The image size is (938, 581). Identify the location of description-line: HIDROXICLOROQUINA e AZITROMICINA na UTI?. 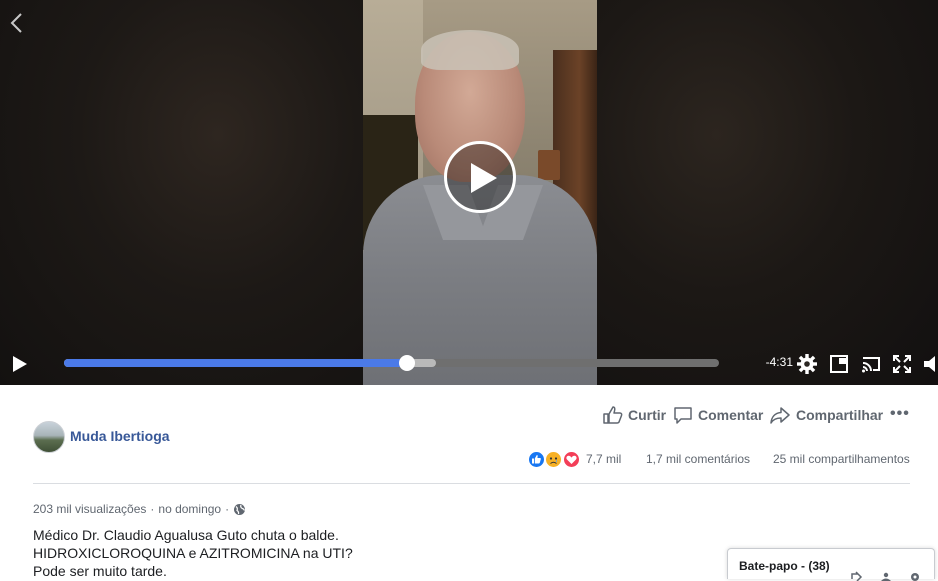
(193, 553).